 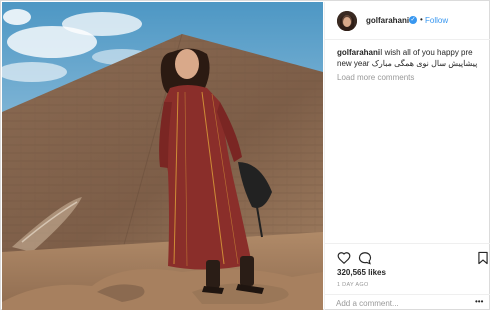 What do you see at coordinates (387, 20) in the screenshot?
I see `username: golfarahani` at bounding box center [387, 20].